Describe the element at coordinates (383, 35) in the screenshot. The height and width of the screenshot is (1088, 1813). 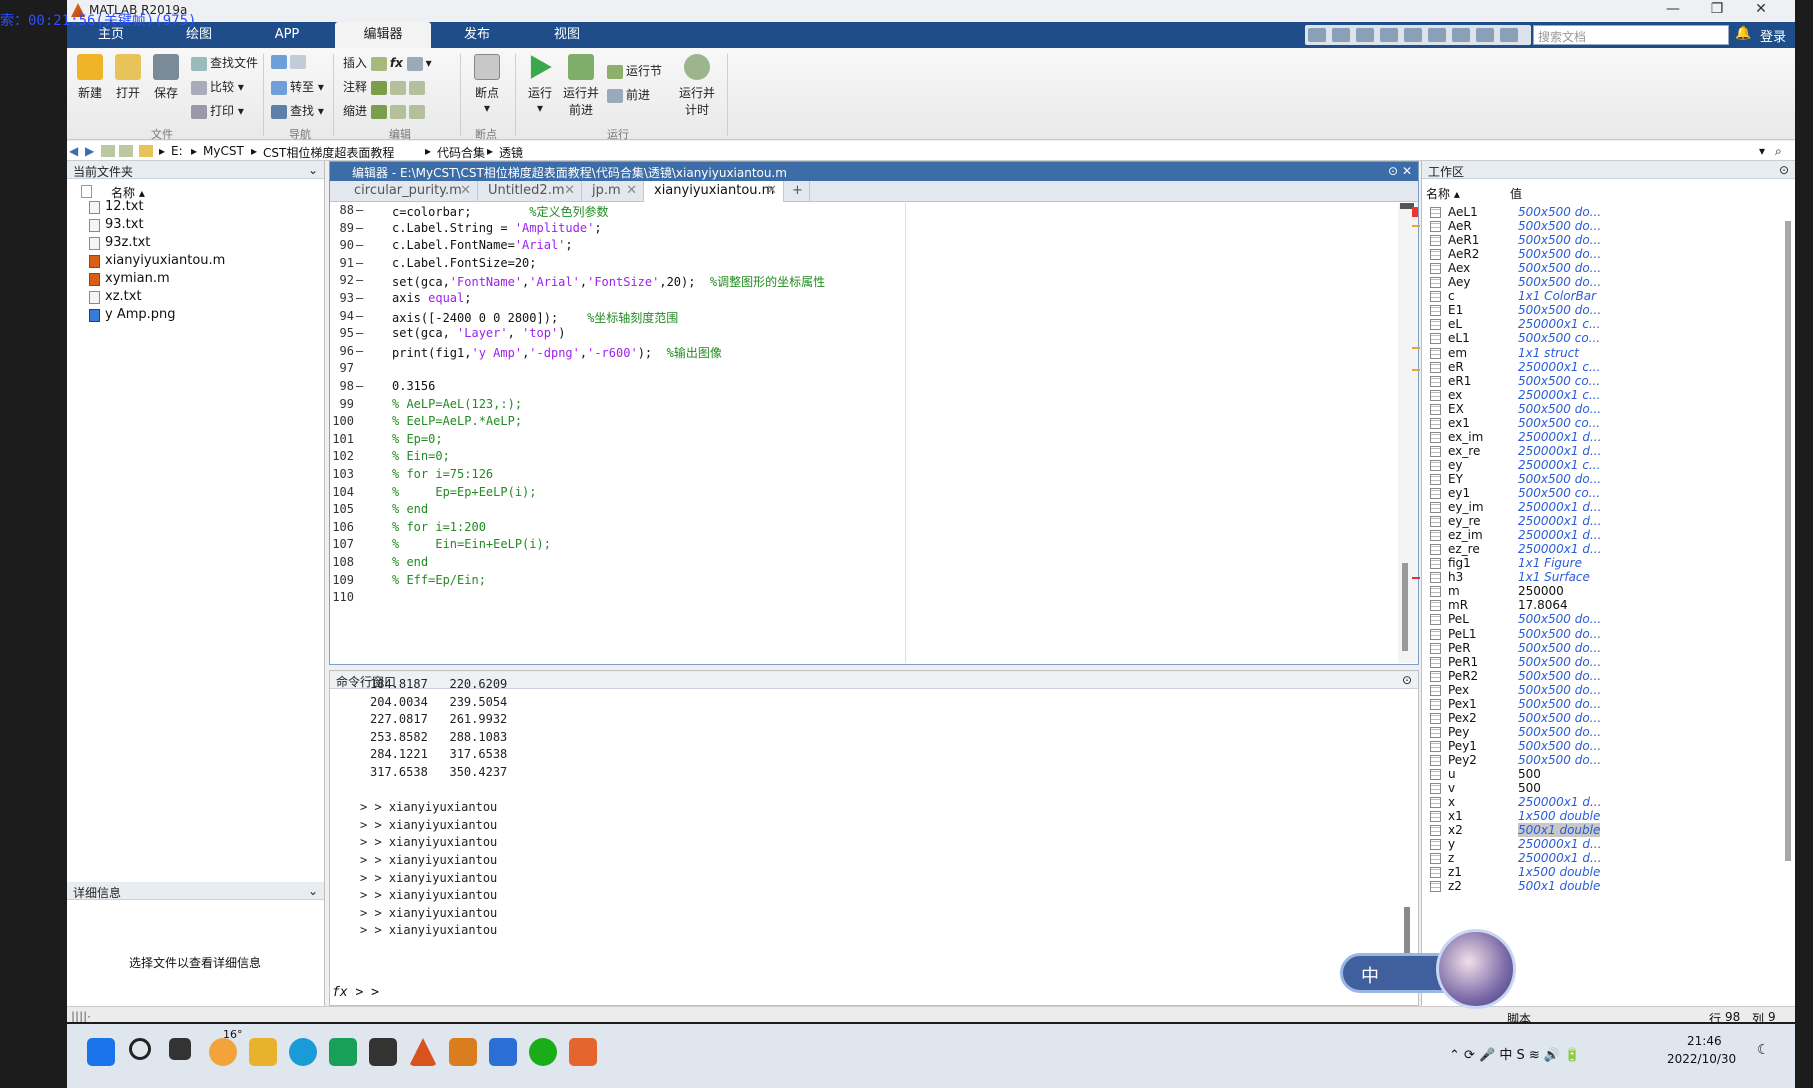
I see `tab-editor: 编辑器` at that location.